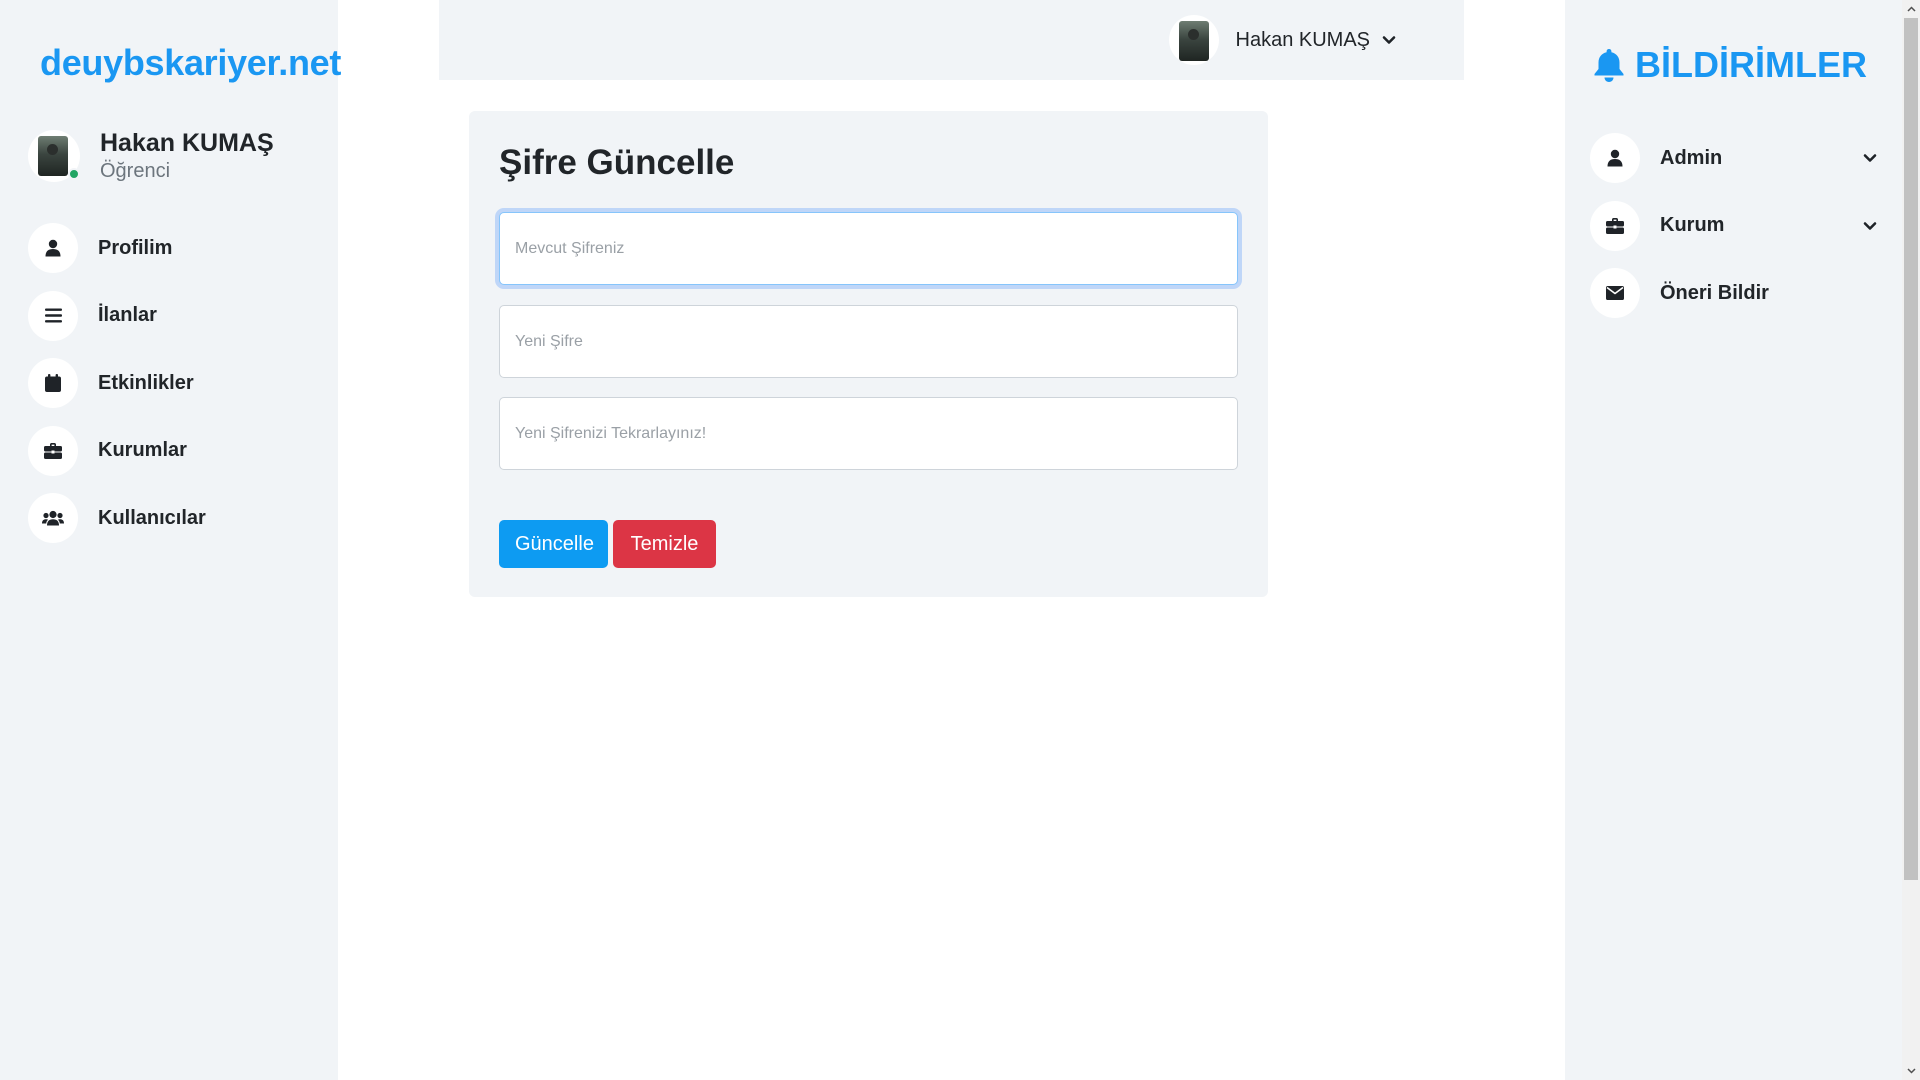  I want to click on notifications-list: Admin Kurum Öneri Bildir, so click(1735, 234).